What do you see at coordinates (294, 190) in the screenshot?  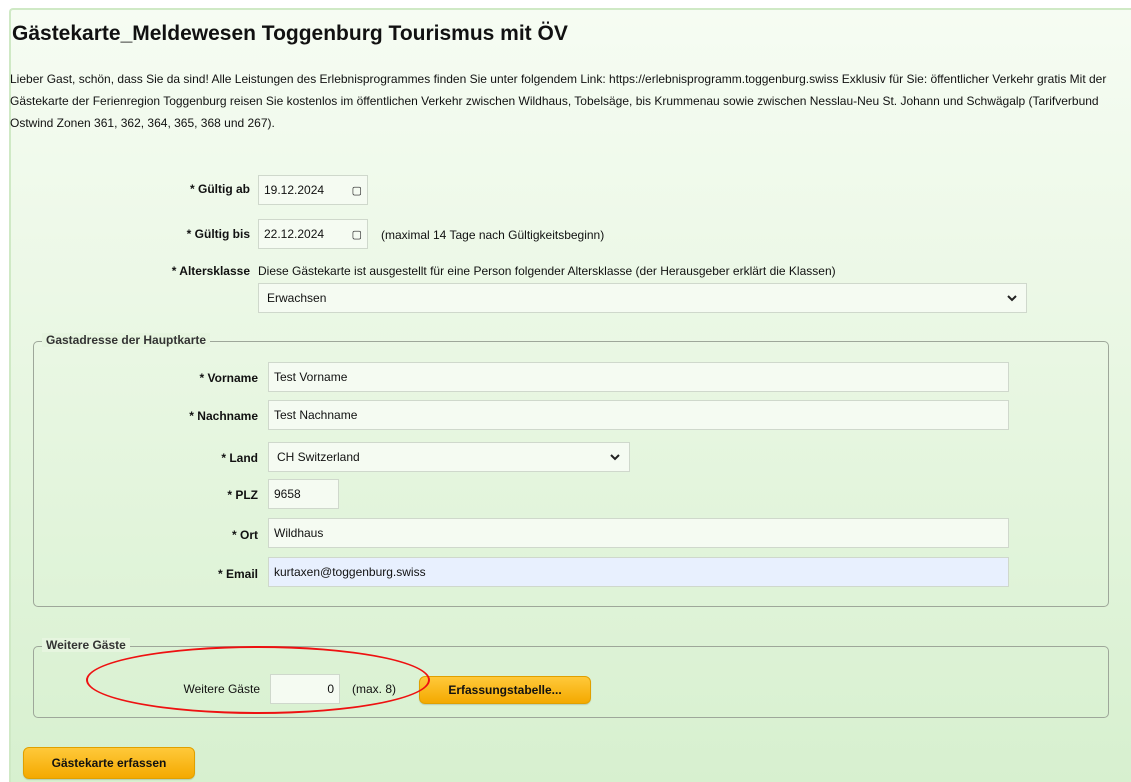 I see `valid-from-value: 19.12.2024` at bounding box center [294, 190].